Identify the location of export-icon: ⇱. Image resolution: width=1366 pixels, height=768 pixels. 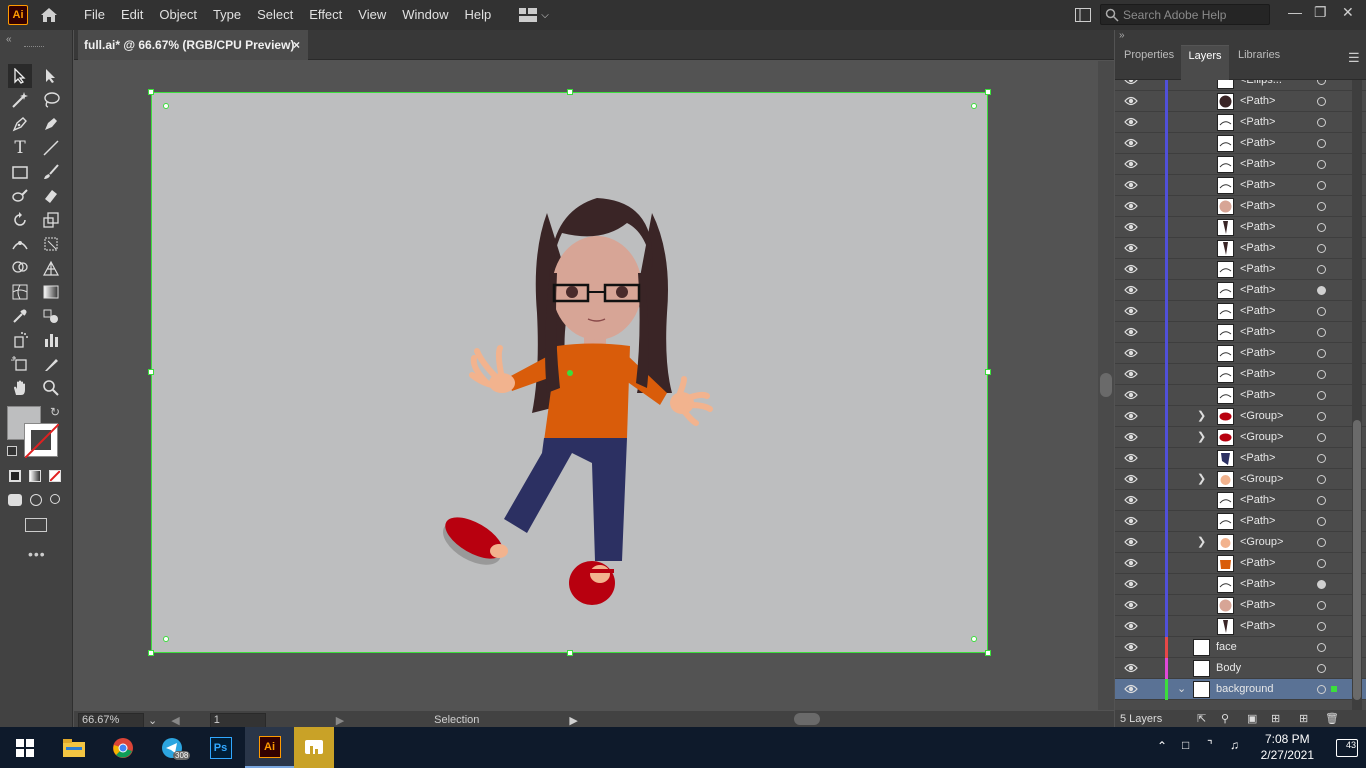
(1201, 718).